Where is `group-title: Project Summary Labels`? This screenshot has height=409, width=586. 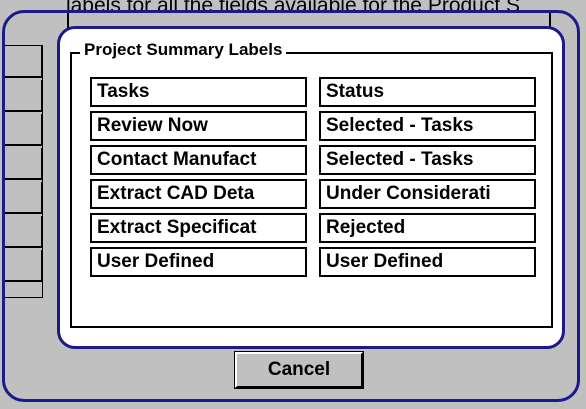
group-title: Project Summary Labels is located at coordinates (183, 50).